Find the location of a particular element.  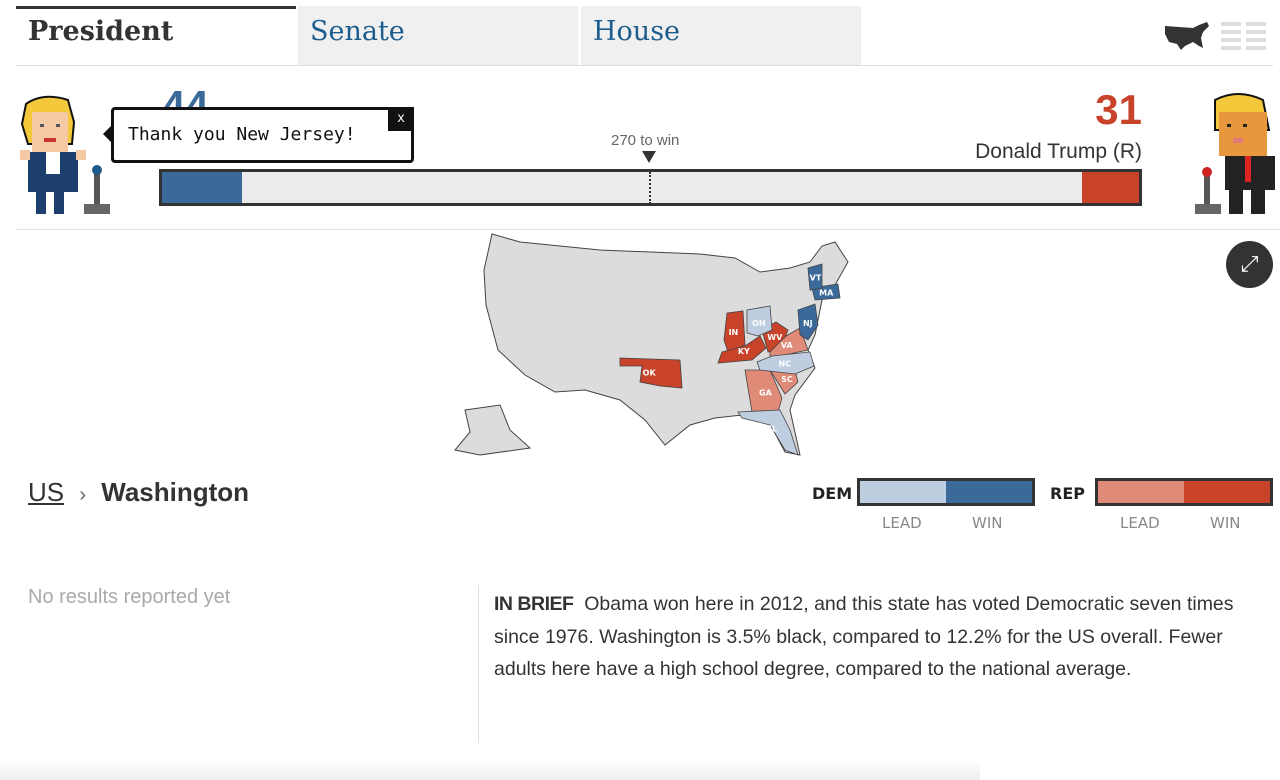

state-label-MA: MA is located at coordinates (826, 293).